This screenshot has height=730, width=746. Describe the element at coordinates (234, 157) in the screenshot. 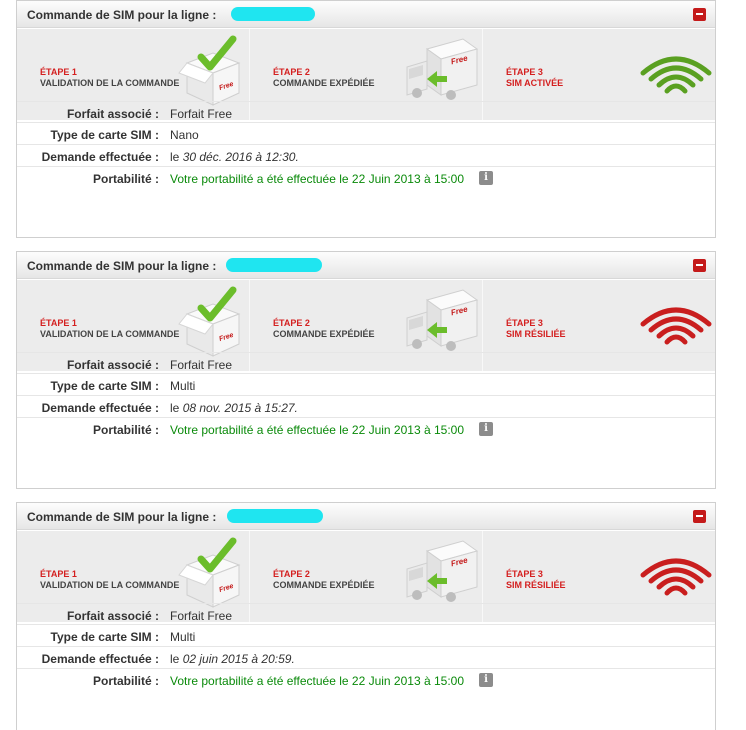

I see `request-date-value: le 30 déc. 2016 à 12:30.` at that location.